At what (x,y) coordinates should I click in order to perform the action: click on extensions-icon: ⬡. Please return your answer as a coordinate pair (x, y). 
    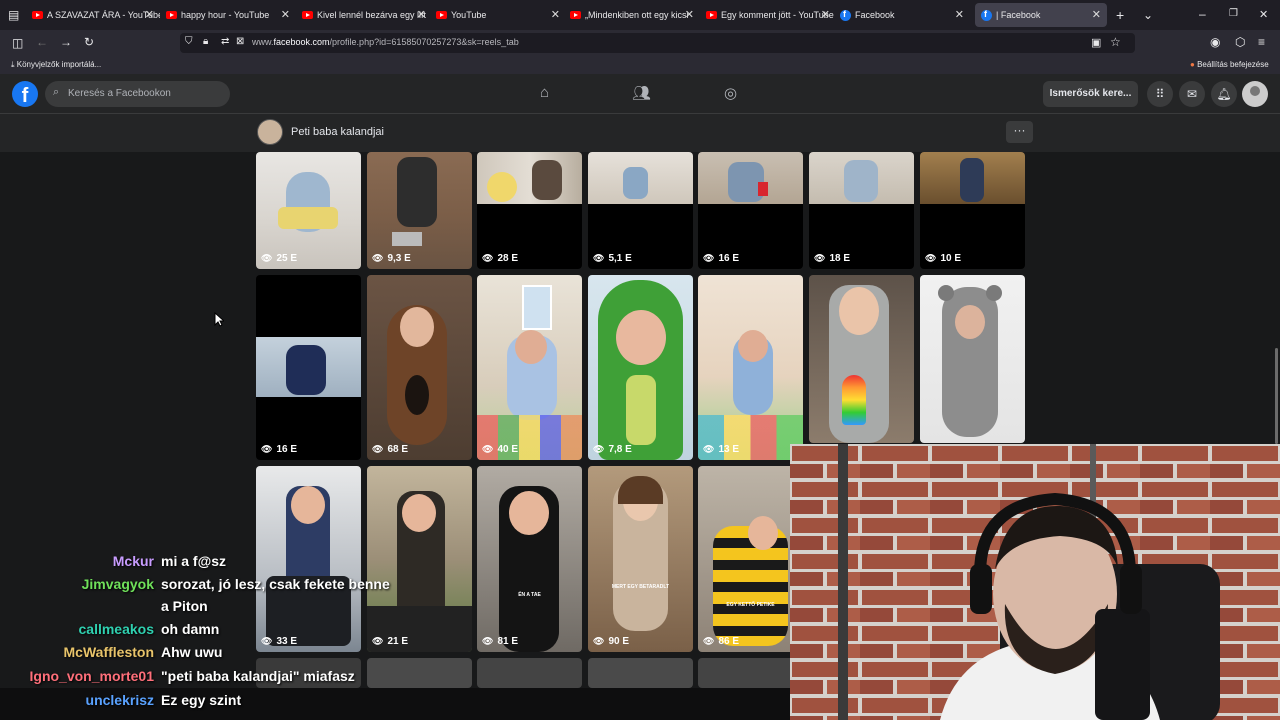
    Looking at the image, I should click on (1240, 42).